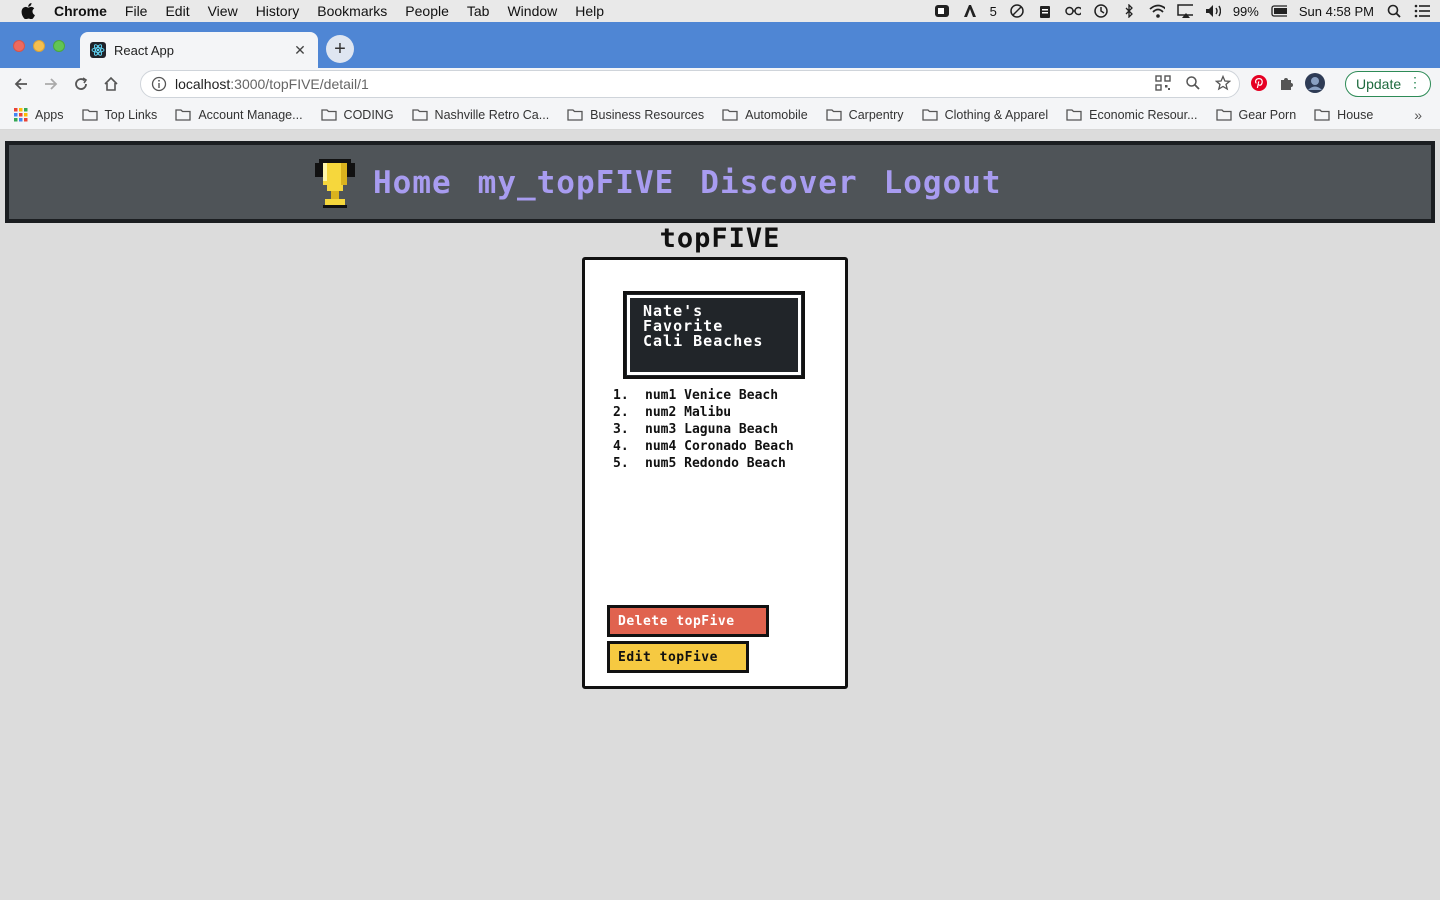  Describe the element at coordinates (865, 115) in the screenshot. I see `bookmark-folder: Carpentry` at that location.